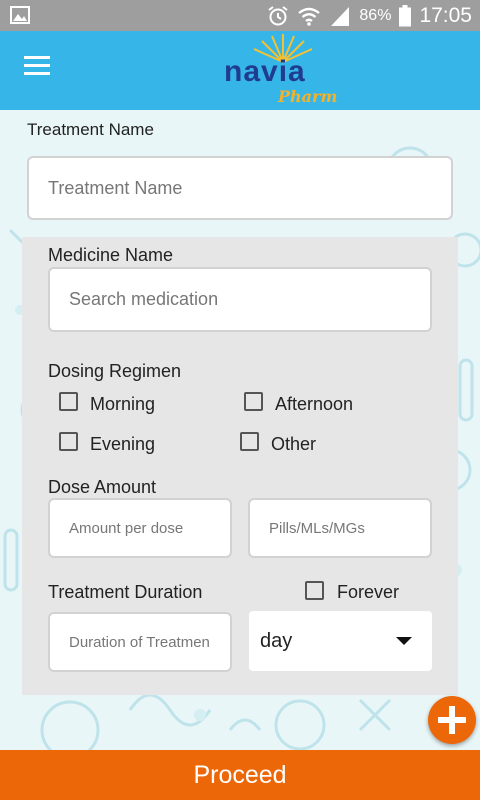 Image resolution: width=480 pixels, height=800 pixels. Describe the element at coordinates (368, 592) in the screenshot. I see `forever-label: Forever` at that location.